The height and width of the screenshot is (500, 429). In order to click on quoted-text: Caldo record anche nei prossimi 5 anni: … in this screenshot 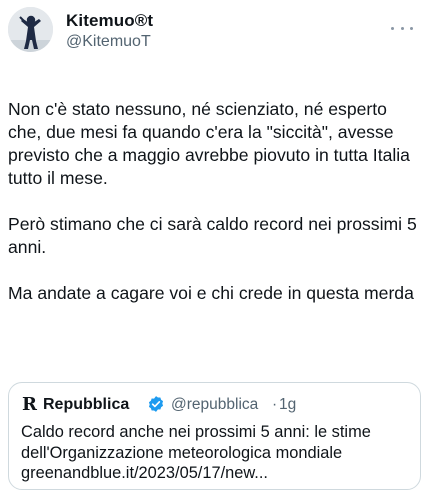, I will do `click(196, 452)`.